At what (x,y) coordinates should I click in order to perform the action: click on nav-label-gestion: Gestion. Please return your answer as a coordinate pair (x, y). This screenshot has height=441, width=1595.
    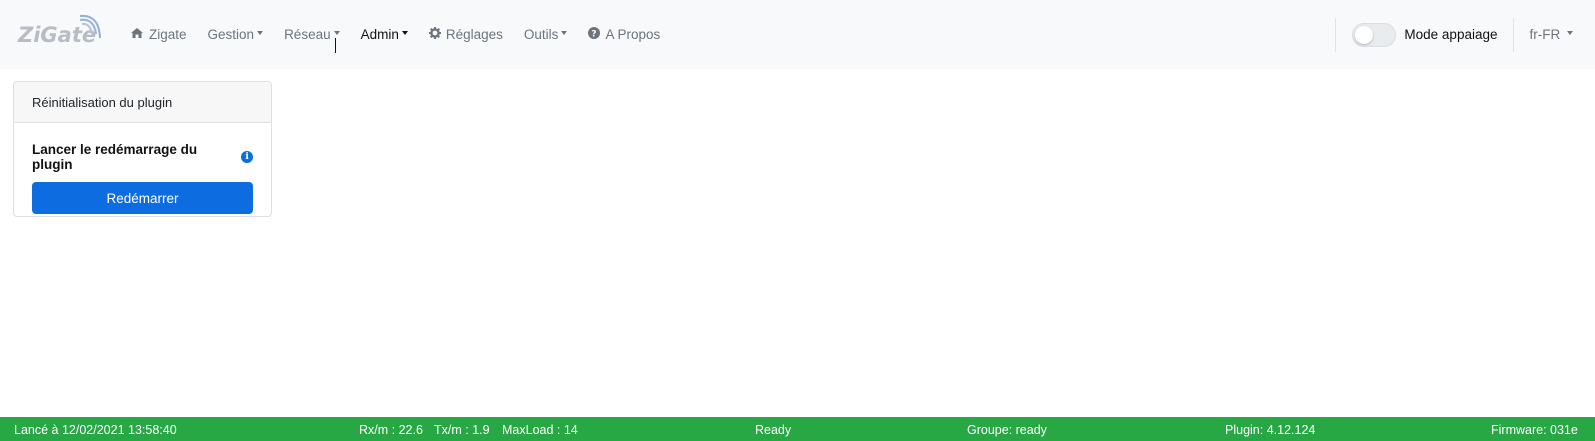
    Looking at the image, I should click on (231, 34).